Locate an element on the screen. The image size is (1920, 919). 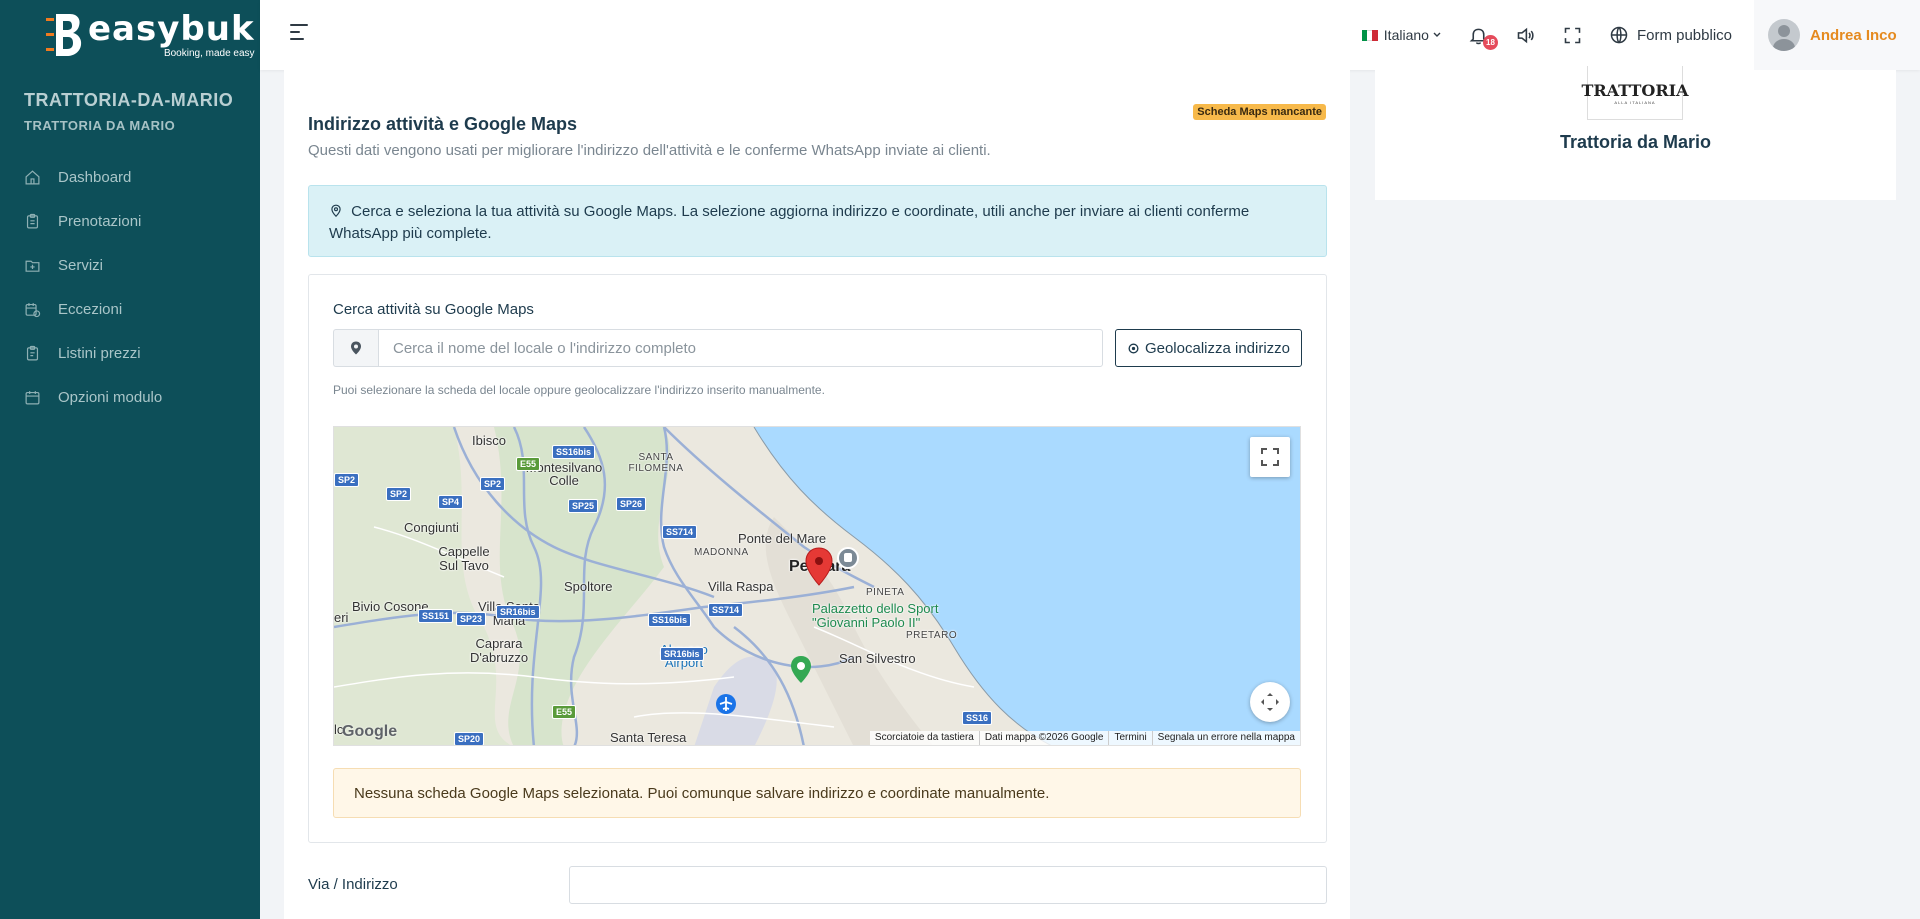
map-place-label: Ponte del Mare is located at coordinates (782, 538).